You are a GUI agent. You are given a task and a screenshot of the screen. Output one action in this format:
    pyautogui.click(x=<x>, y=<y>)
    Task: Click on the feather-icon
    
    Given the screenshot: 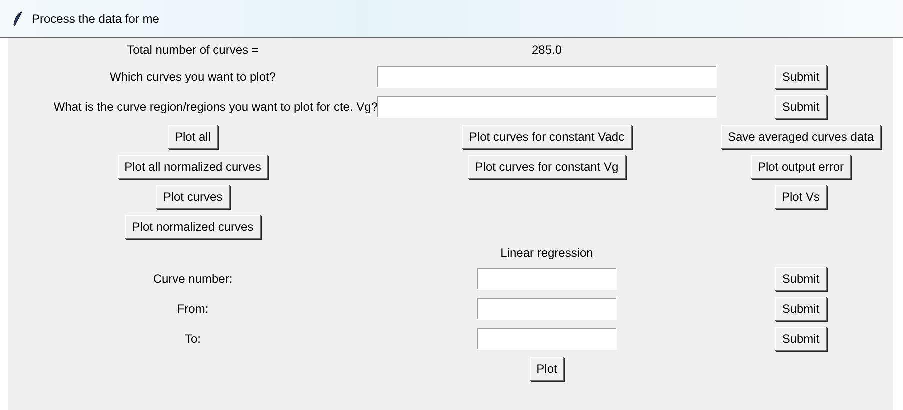 What is the action you would take?
    pyautogui.click(x=18, y=18)
    